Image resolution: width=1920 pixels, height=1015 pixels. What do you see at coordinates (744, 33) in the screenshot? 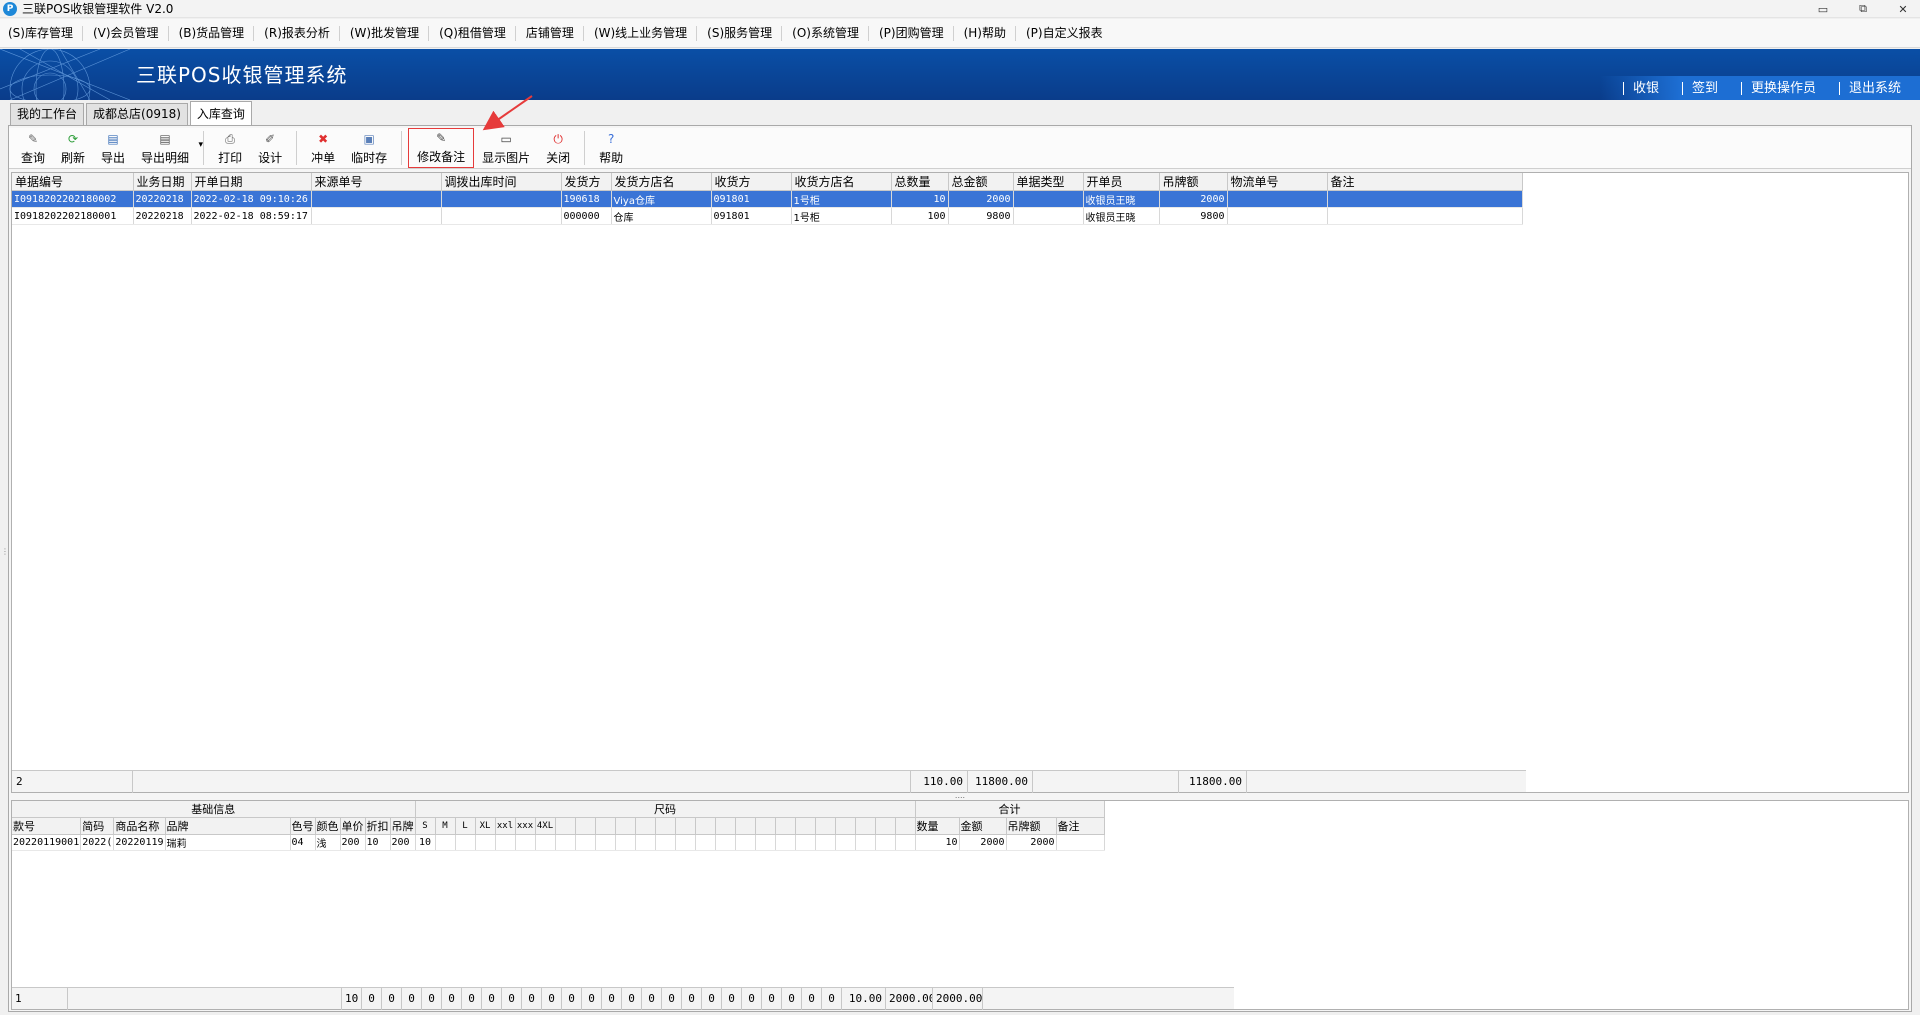
I see `menu-item-8: (S)服务管理` at bounding box center [744, 33].